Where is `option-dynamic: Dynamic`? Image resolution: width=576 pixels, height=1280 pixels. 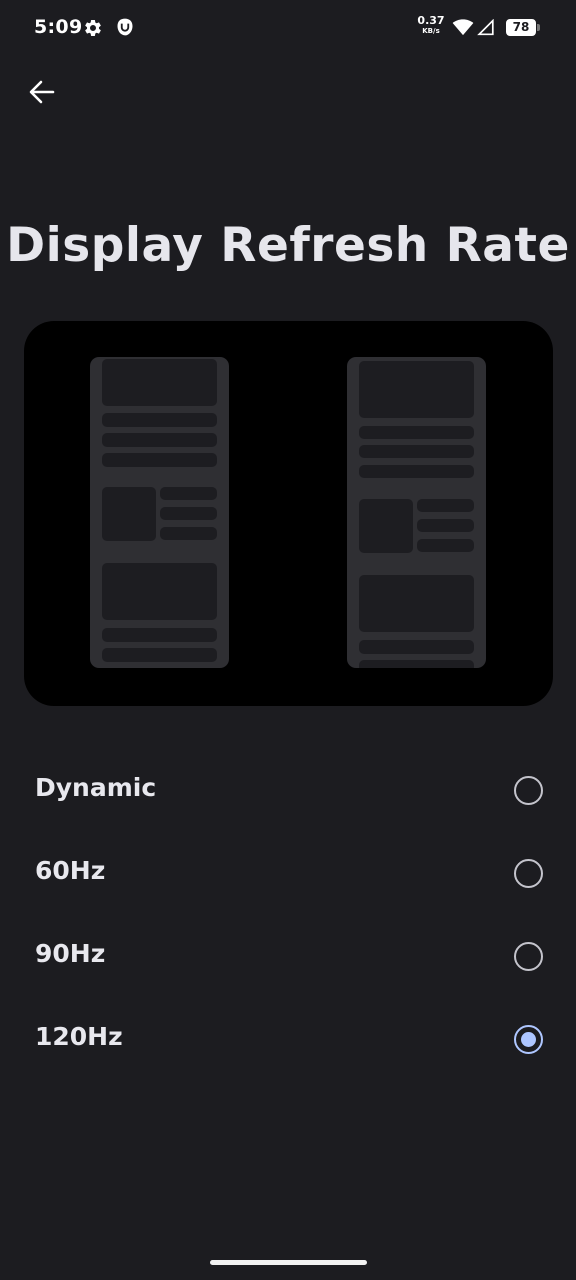 option-dynamic: Dynamic is located at coordinates (288, 791).